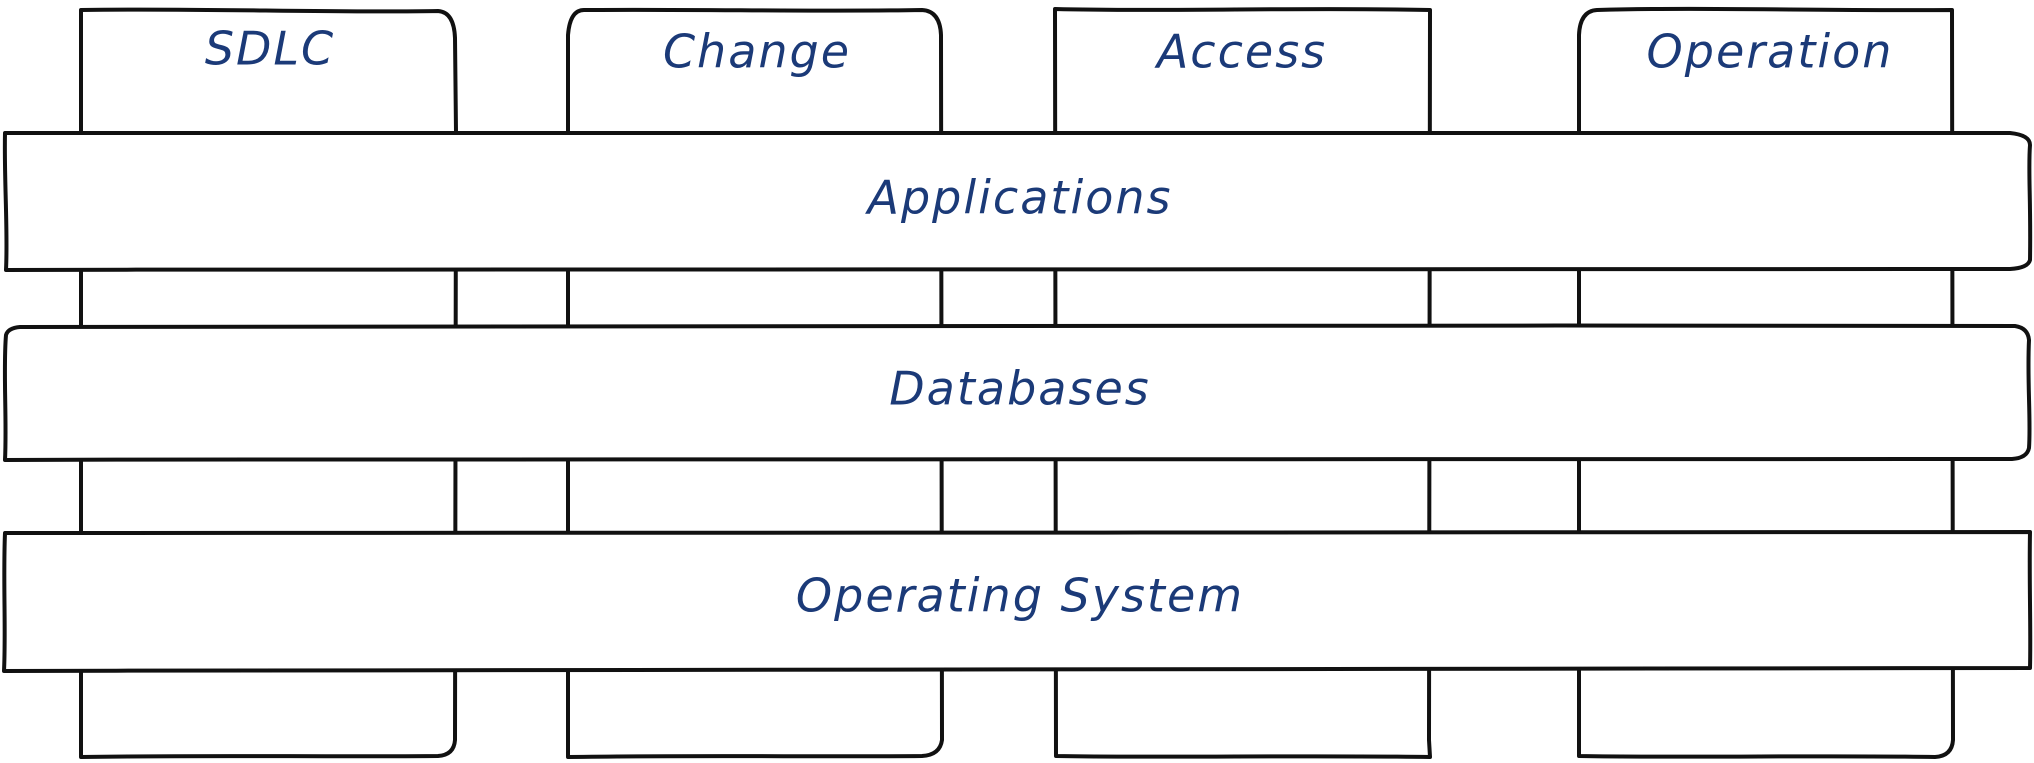 The height and width of the screenshot is (763, 2034). What do you see at coordinates (270, 49) in the screenshot?
I see `column-label-sdlc: SDLC` at bounding box center [270, 49].